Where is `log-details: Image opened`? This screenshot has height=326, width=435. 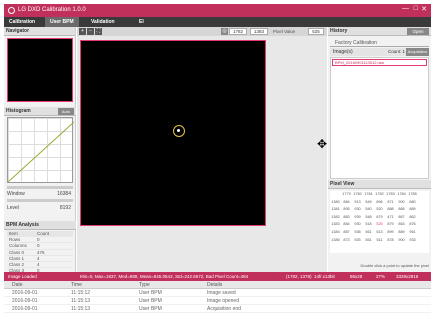
log-details: Image opened is located at coordinates (223, 301).